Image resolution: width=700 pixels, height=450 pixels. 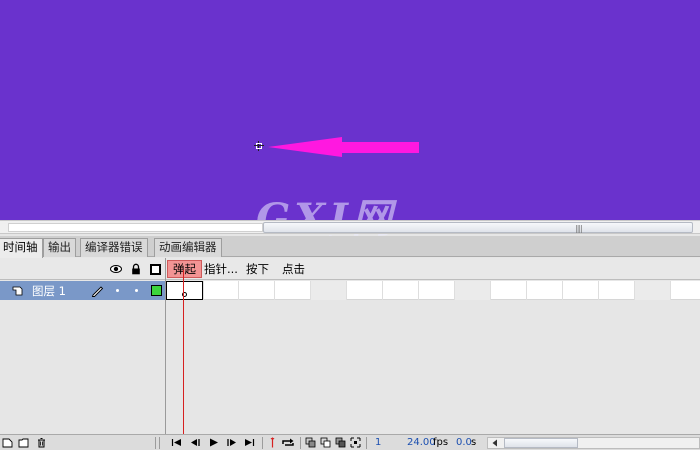 I want to click on frame-cell-selected, so click(x=184, y=290).